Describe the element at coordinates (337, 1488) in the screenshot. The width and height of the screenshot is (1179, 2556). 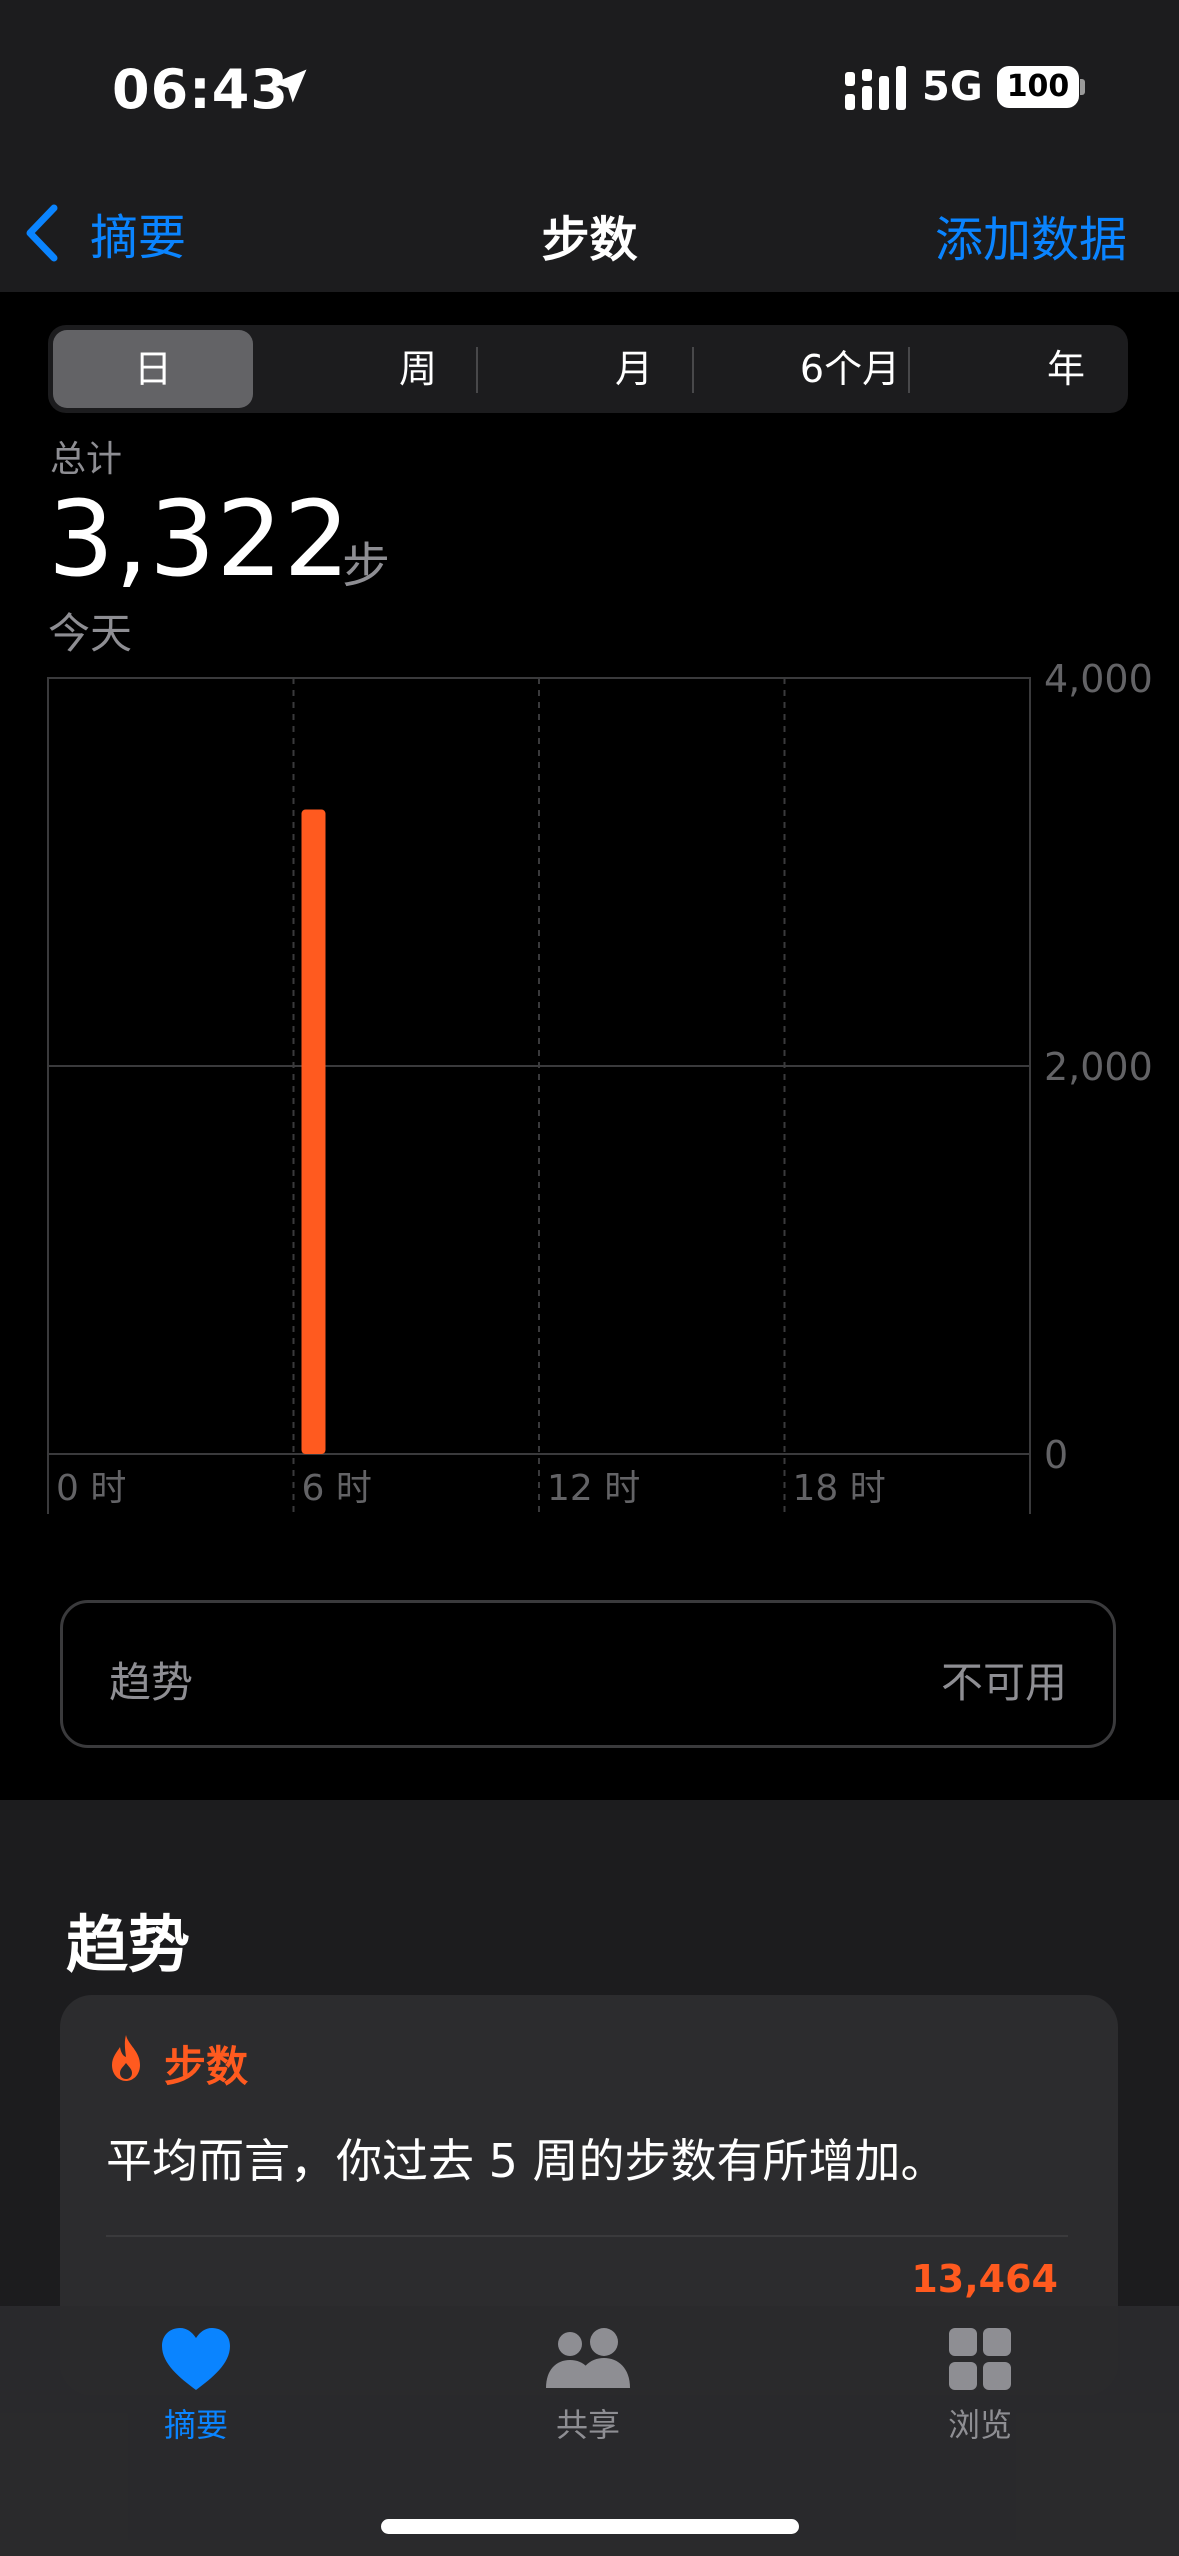
I see `x-tick-label: 6 时` at that location.